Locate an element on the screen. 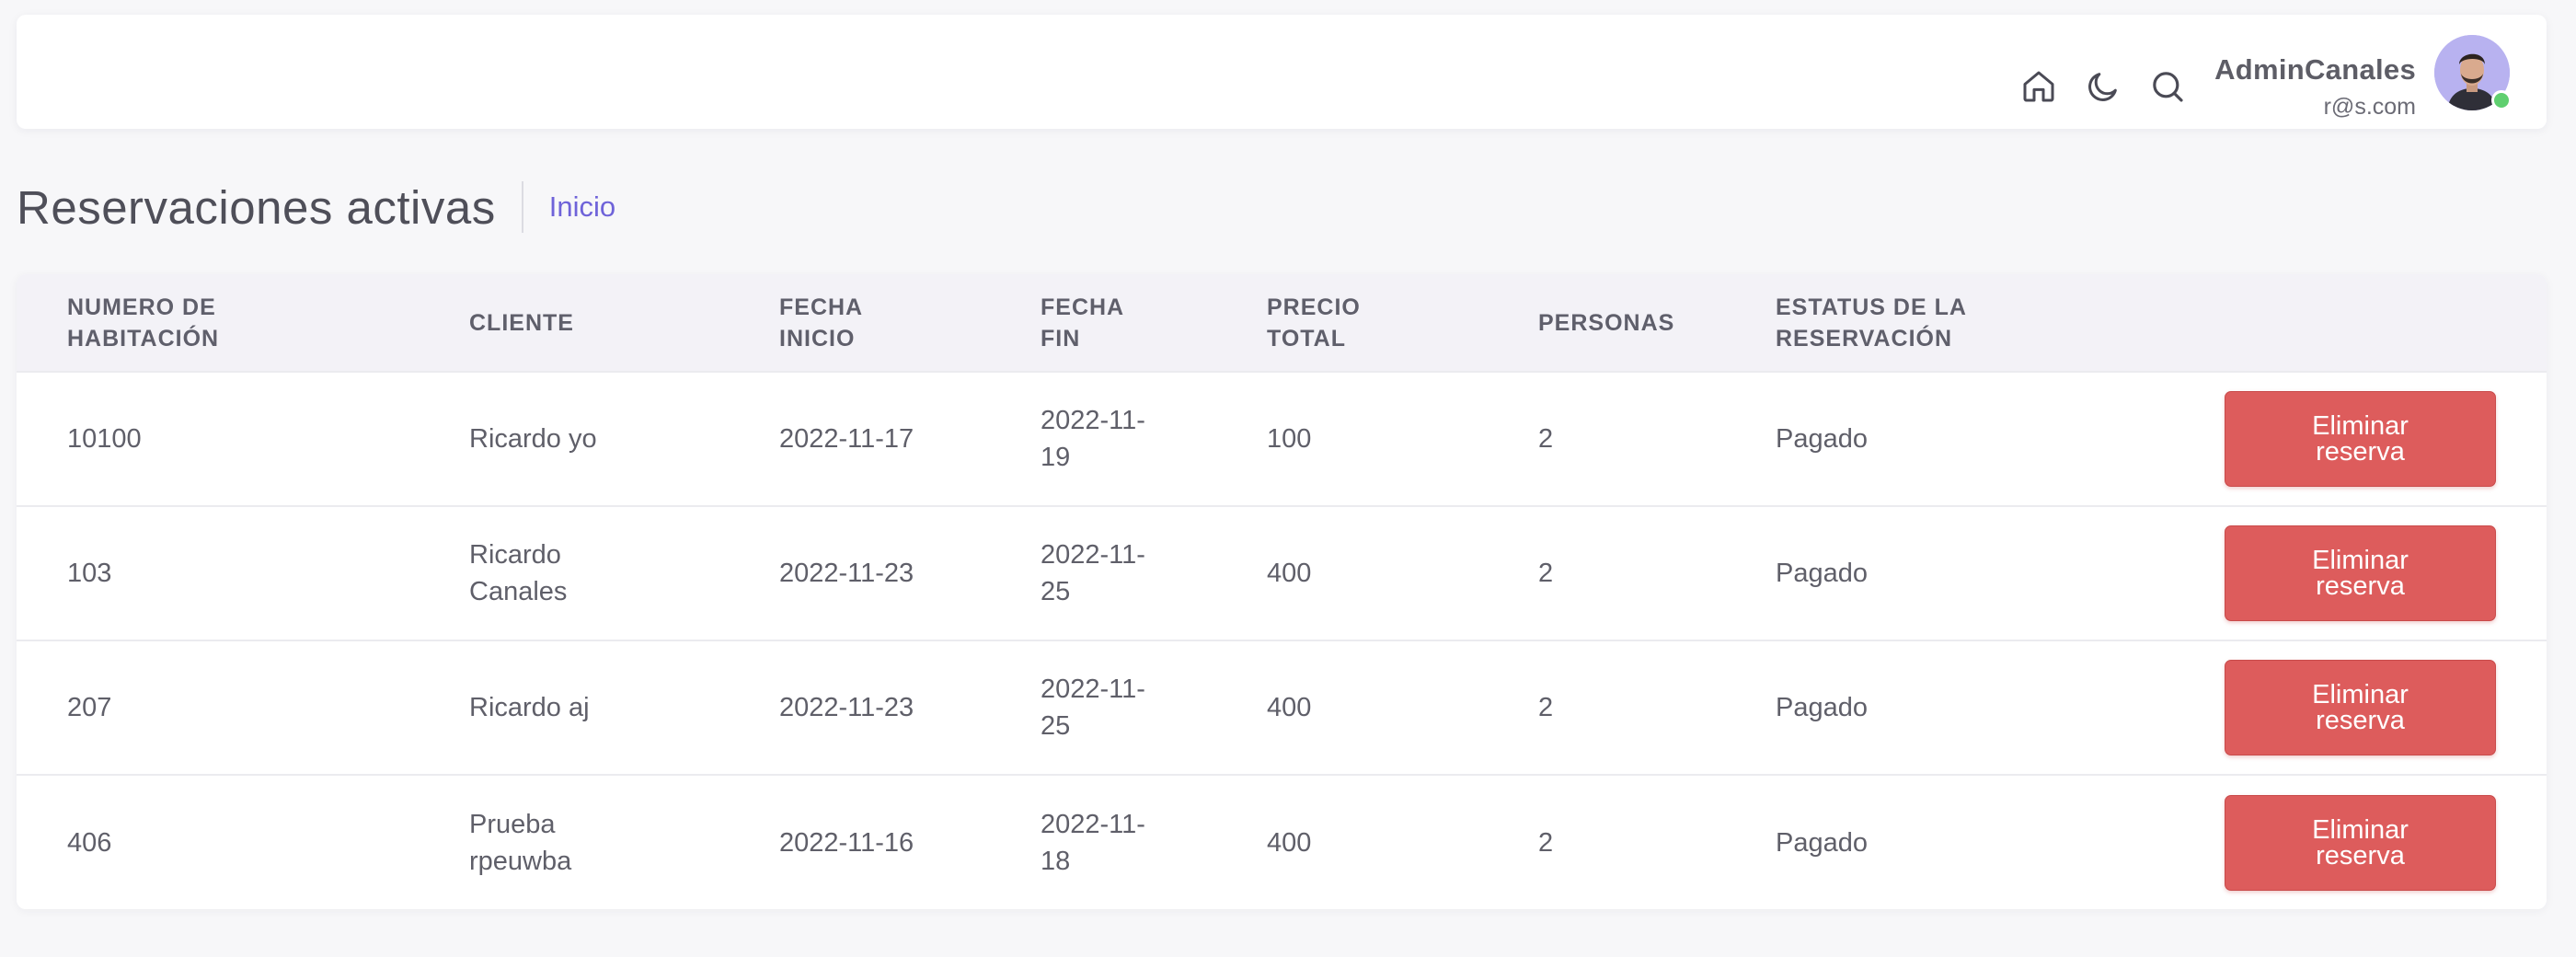 The width and height of the screenshot is (2576, 957). column-header-start-date: FECHA INICIO is located at coordinates (859, 323).